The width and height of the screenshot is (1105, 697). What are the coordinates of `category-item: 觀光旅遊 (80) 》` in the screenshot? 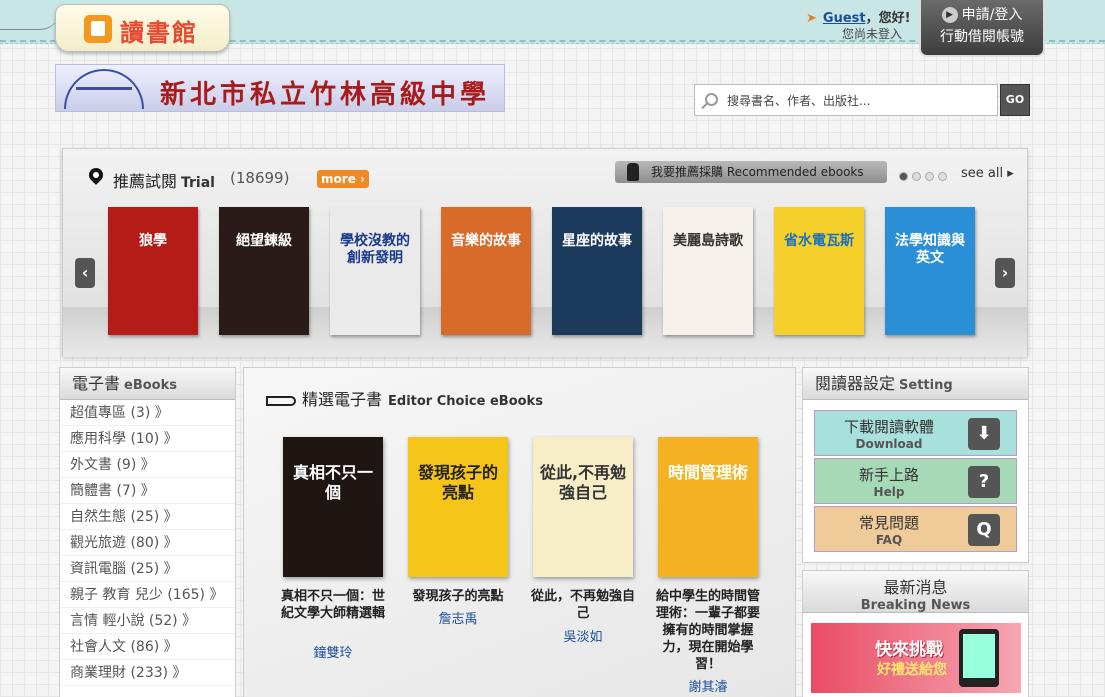 It's located at (147, 543).